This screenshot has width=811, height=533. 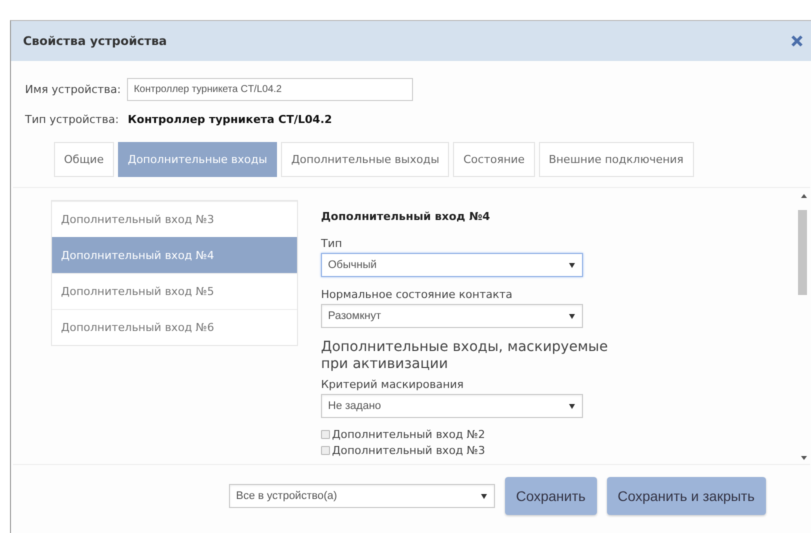 What do you see at coordinates (797, 41) in the screenshot?
I see `close-icon` at bounding box center [797, 41].